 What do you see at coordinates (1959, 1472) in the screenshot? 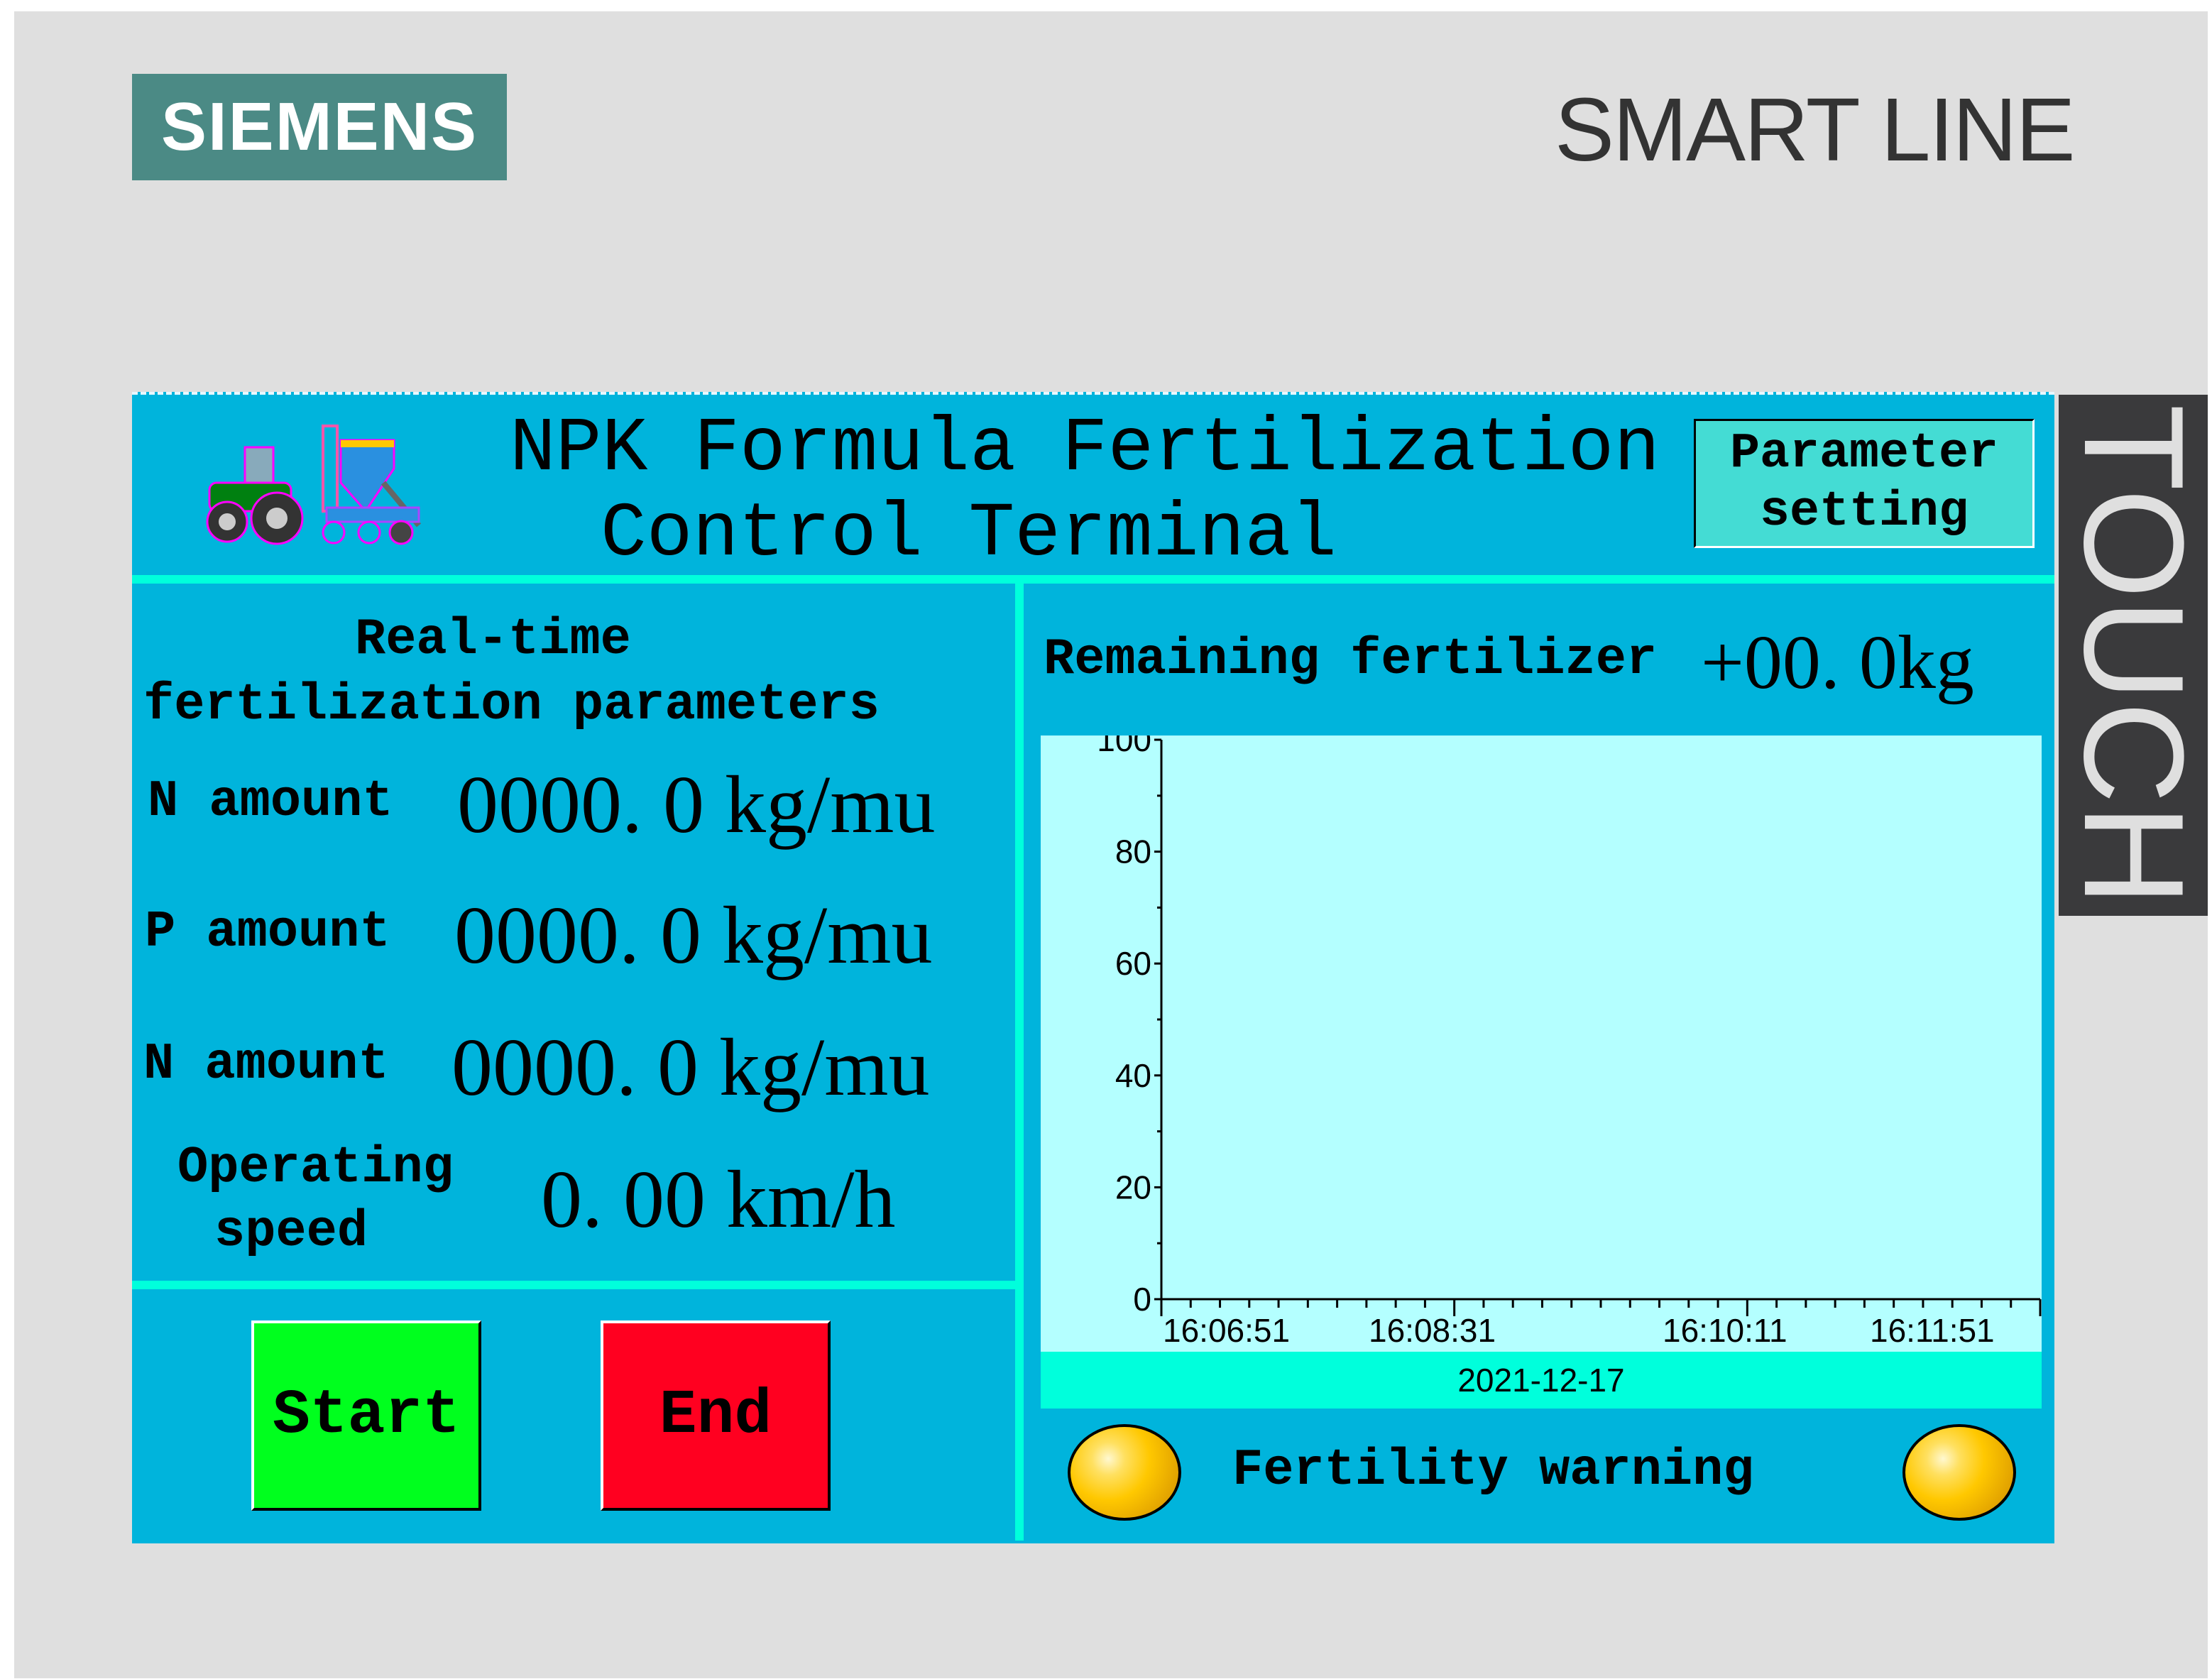
I see `warning-lamp-right` at bounding box center [1959, 1472].